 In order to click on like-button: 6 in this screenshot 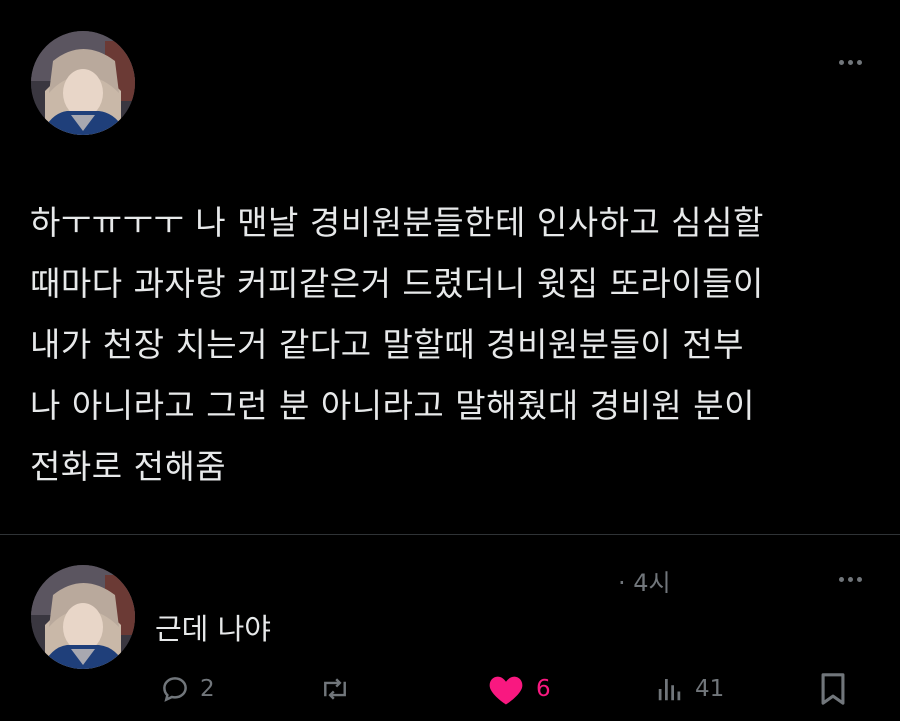, I will do `click(518, 689)`.